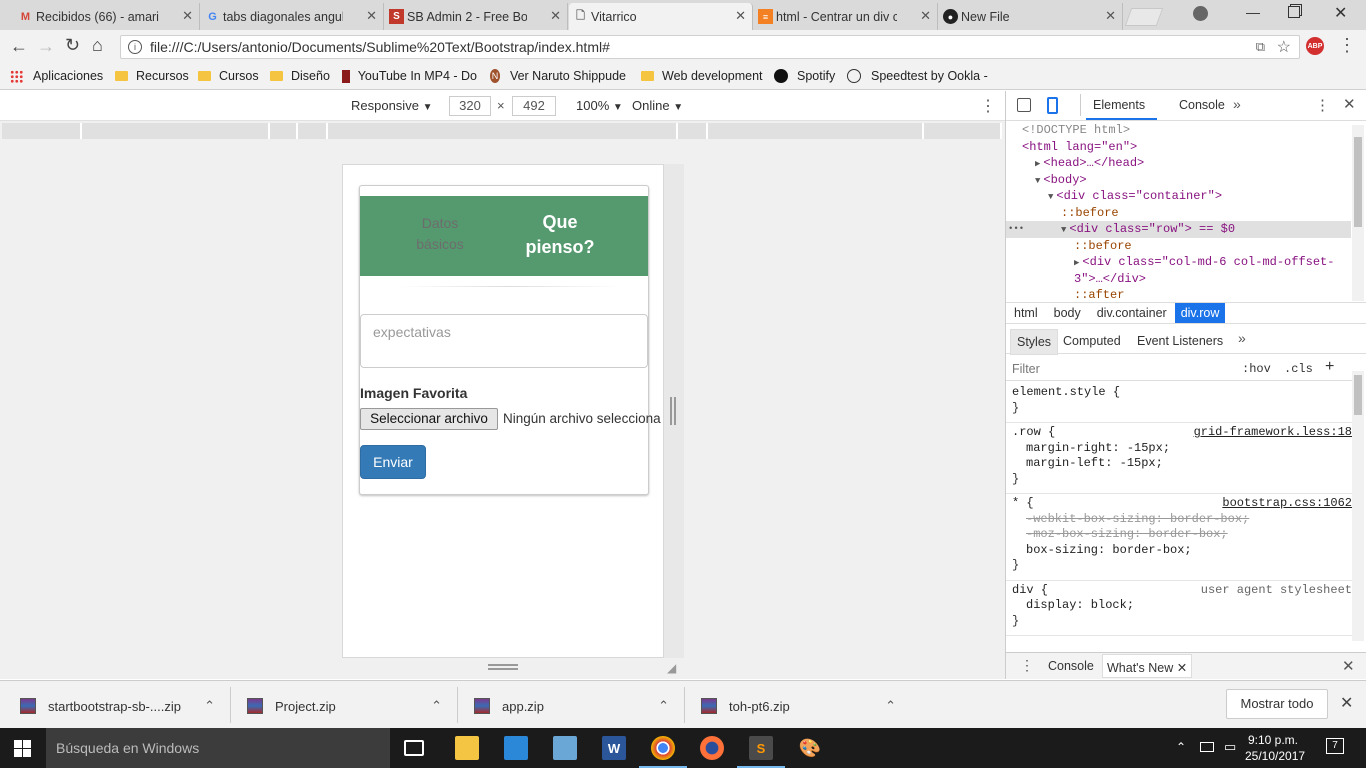 The width and height of the screenshot is (1366, 768). Describe the element at coordinates (1179, 464) in the screenshot. I see `css-property: margin-left: -15px;` at that location.